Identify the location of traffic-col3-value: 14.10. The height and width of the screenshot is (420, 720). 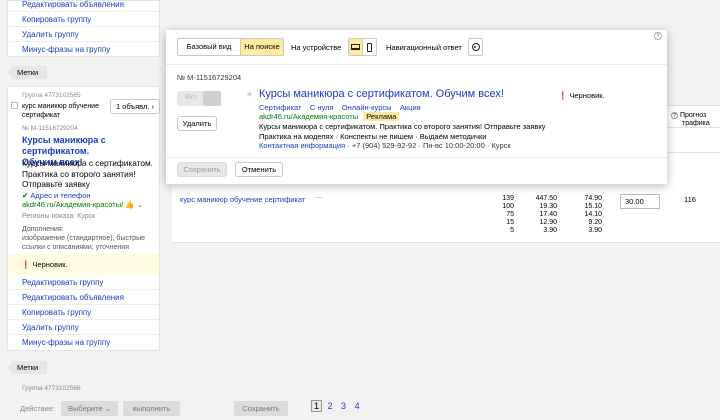
(593, 214).